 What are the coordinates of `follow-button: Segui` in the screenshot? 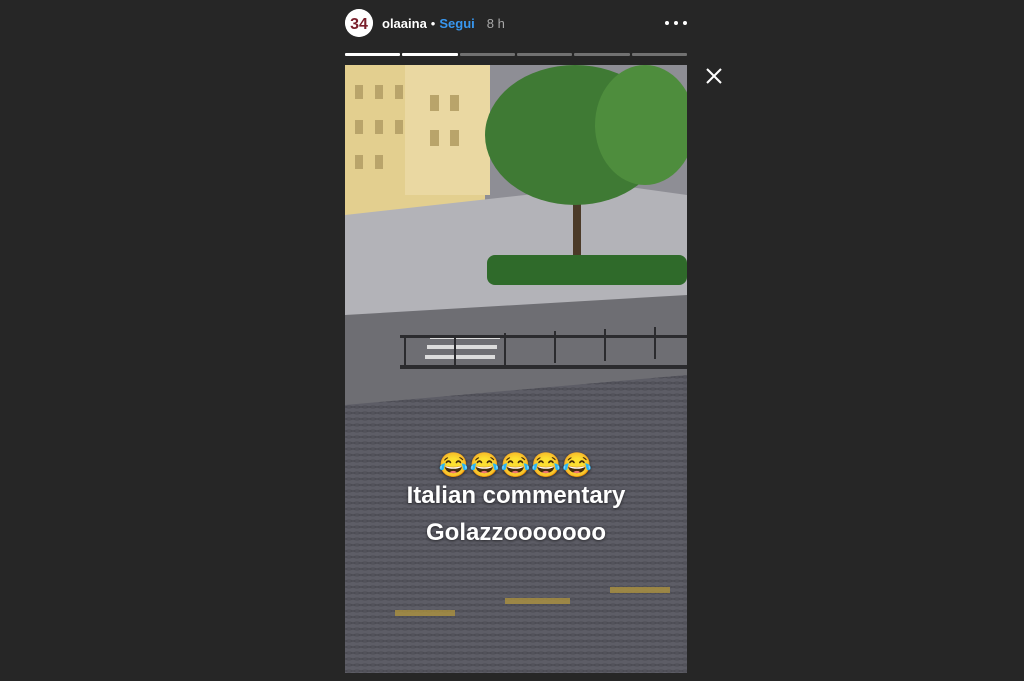 It's located at (456, 23).